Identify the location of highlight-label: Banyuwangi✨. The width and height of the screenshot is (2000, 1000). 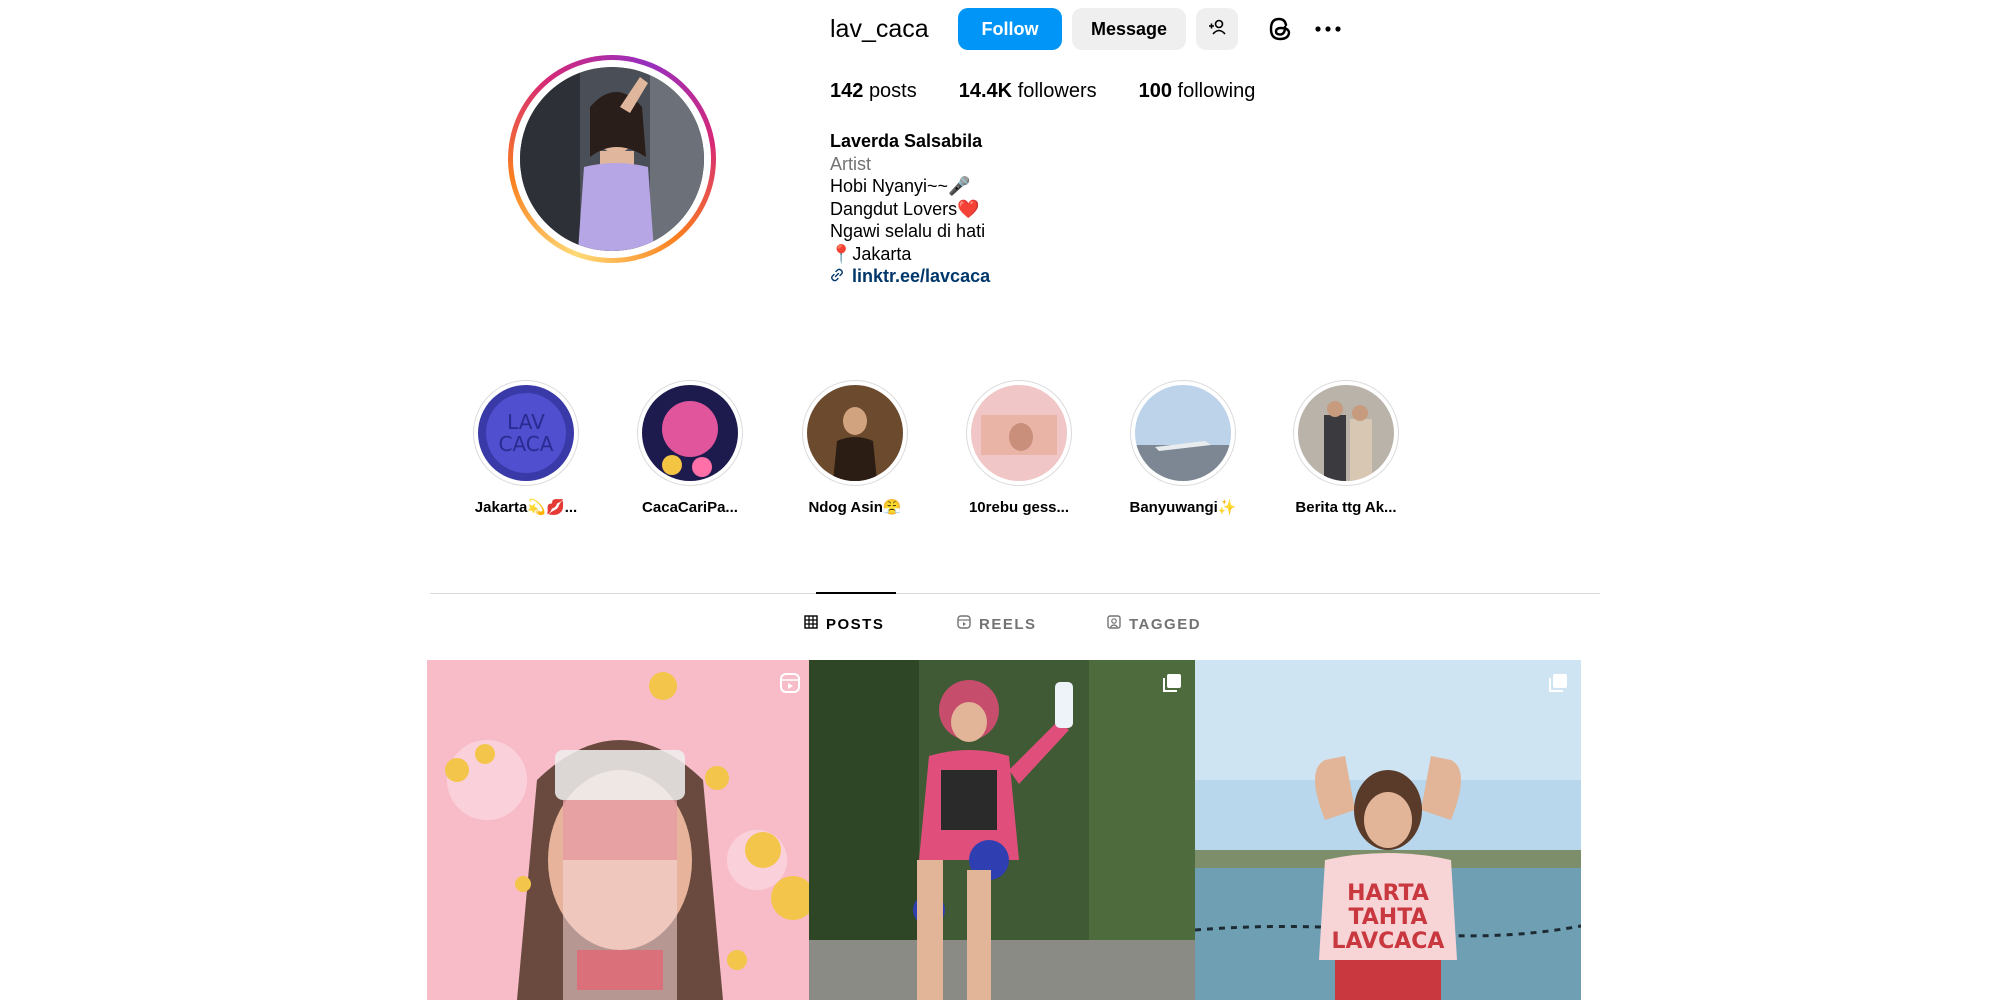
(1183, 507).